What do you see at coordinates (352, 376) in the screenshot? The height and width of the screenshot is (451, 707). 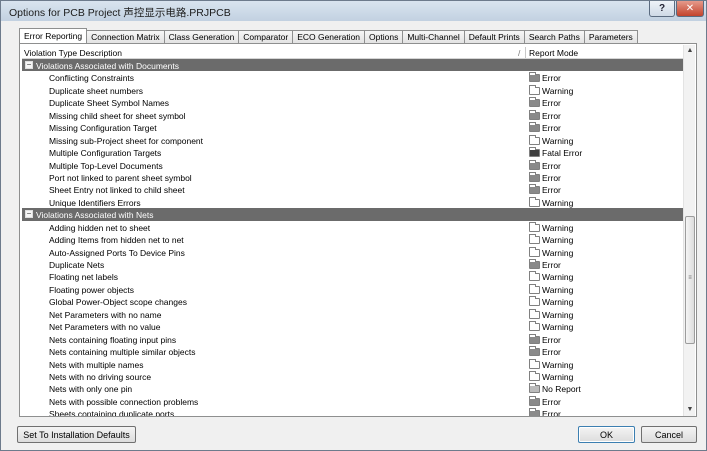 I see `table-row: Nets with no driving source Warning` at bounding box center [352, 376].